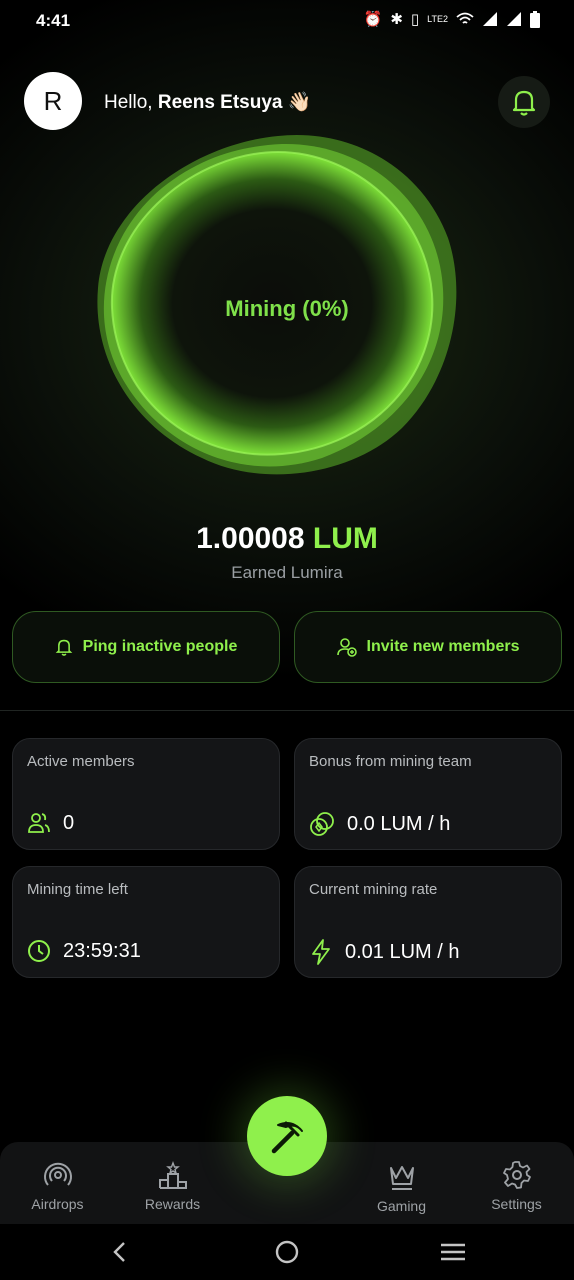 This screenshot has height=1280, width=574. I want to click on notifications-button, so click(524, 102).